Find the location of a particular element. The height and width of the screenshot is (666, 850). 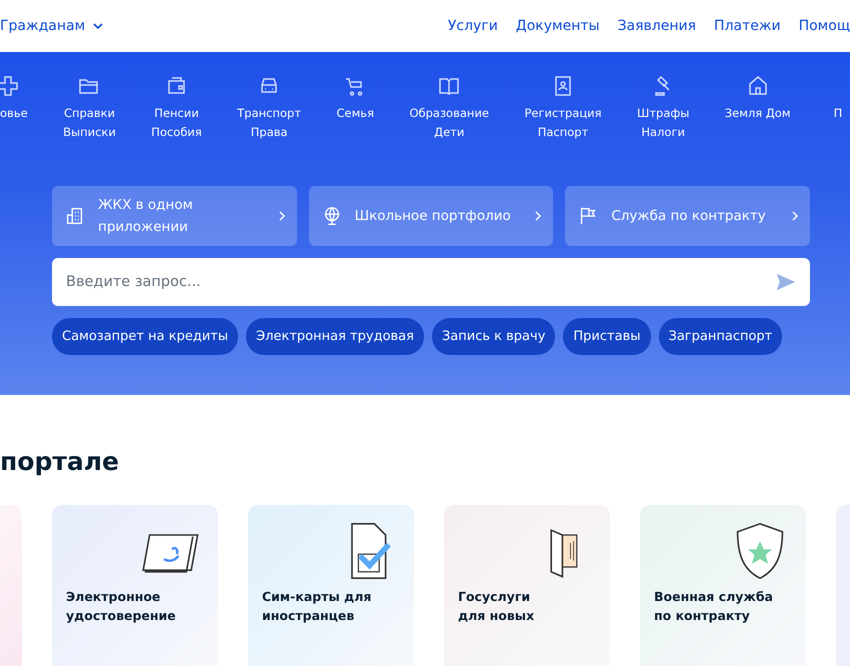

plus-icon is located at coordinates (10, 86).